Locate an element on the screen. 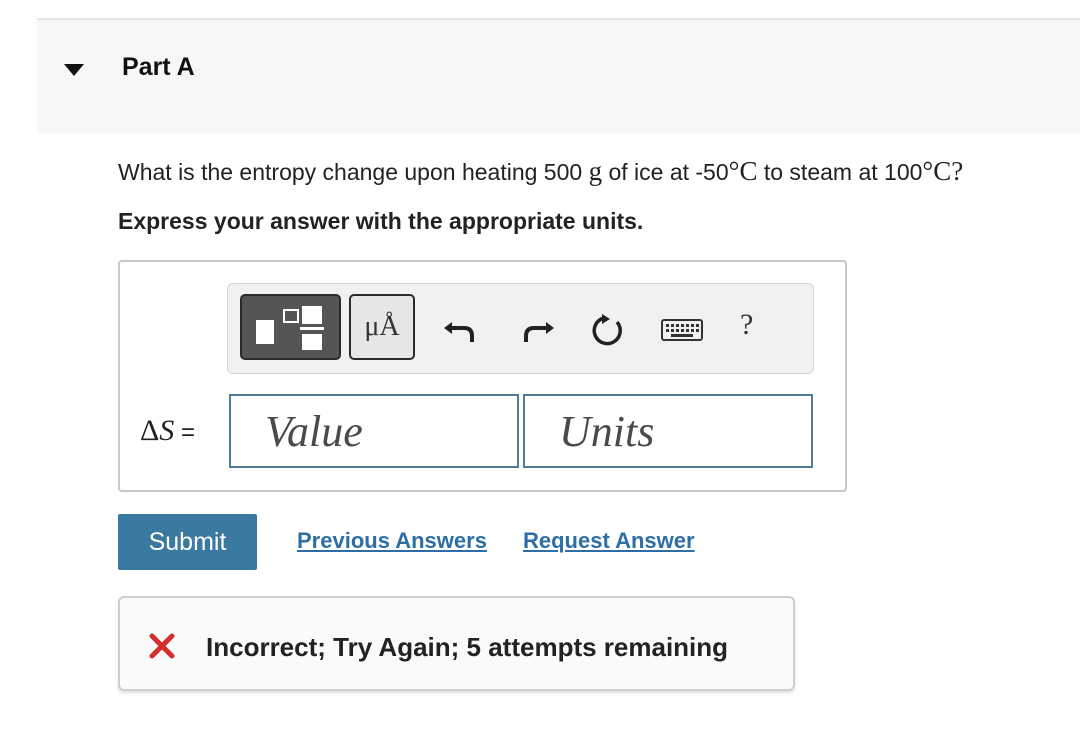 Image resolution: width=1080 pixels, height=739 pixels. submit-button: Submit is located at coordinates (187, 542).